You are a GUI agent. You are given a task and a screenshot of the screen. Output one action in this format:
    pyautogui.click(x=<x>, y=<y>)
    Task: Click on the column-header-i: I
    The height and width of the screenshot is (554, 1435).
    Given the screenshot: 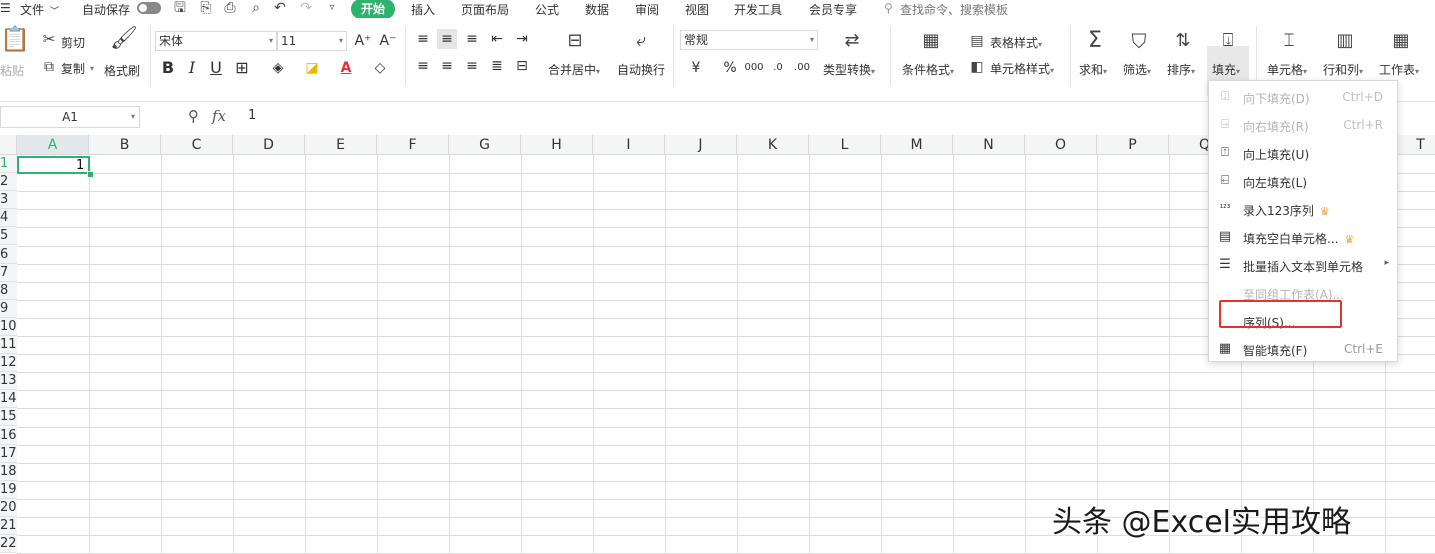 What is the action you would take?
    pyautogui.click(x=629, y=145)
    